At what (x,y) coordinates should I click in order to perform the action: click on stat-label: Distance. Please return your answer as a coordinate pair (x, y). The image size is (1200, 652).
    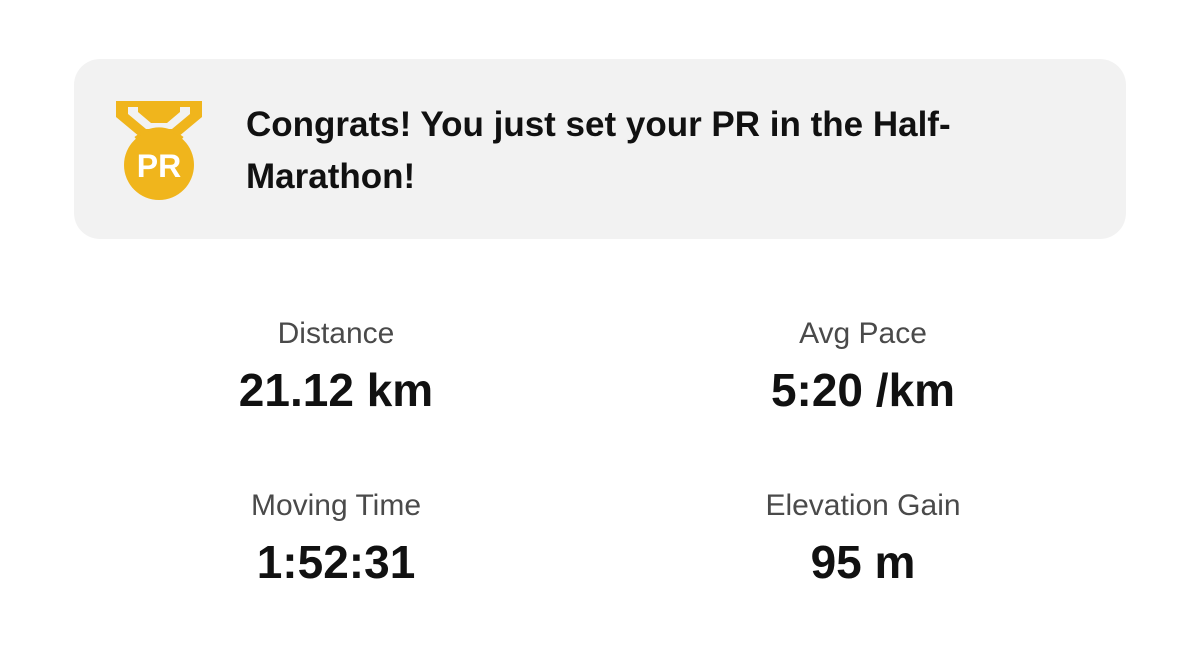
    Looking at the image, I should click on (336, 333).